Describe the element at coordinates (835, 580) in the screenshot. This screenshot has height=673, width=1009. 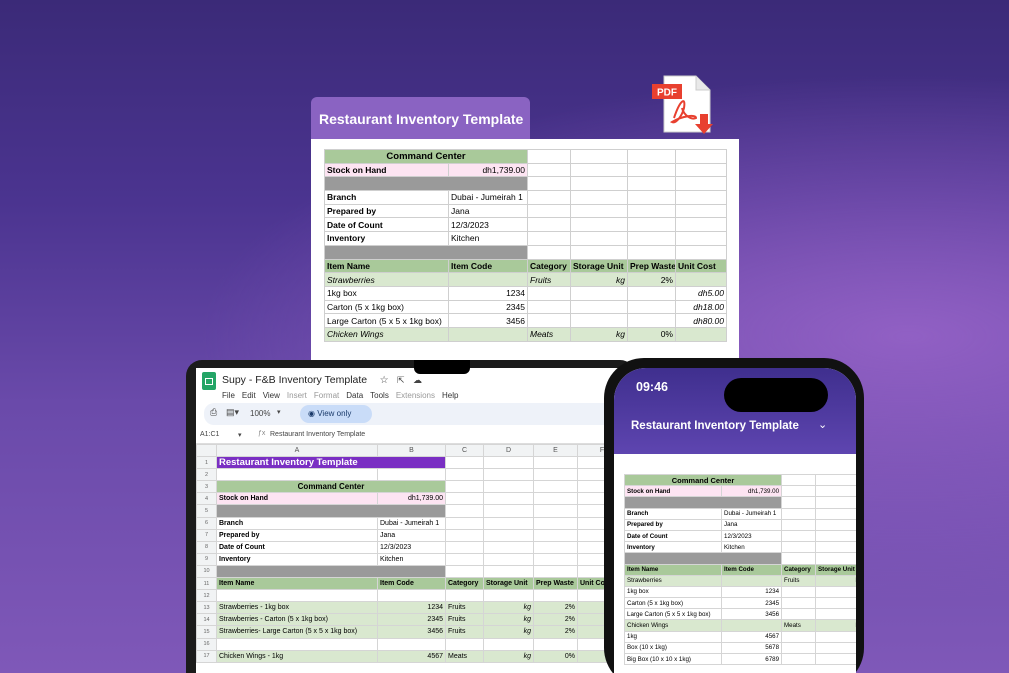
I see `phone-item-unit: kg` at that location.